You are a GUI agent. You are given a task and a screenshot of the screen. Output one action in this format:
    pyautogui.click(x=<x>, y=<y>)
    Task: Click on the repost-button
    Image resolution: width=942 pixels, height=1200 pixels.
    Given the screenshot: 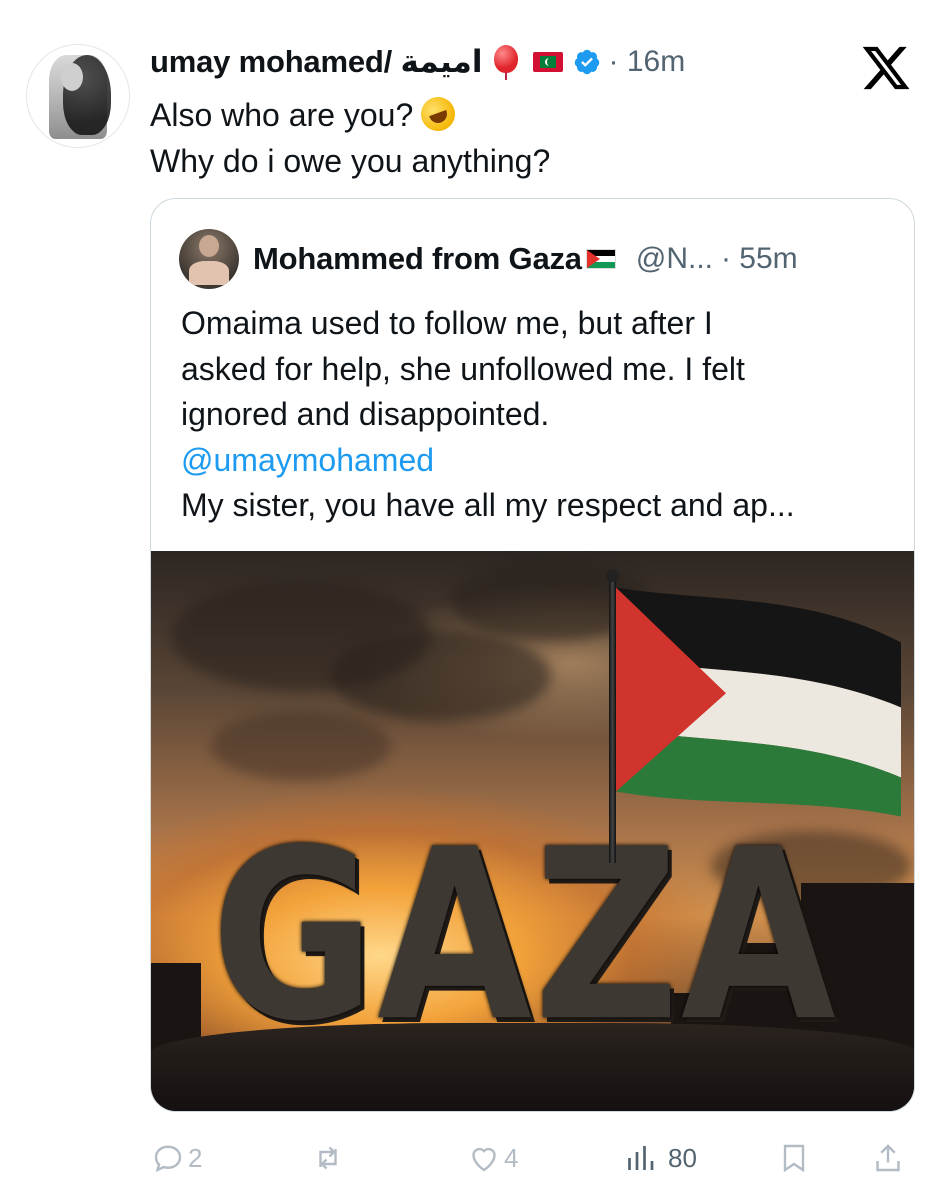 What is the action you would take?
    pyautogui.click(x=328, y=1158)
    